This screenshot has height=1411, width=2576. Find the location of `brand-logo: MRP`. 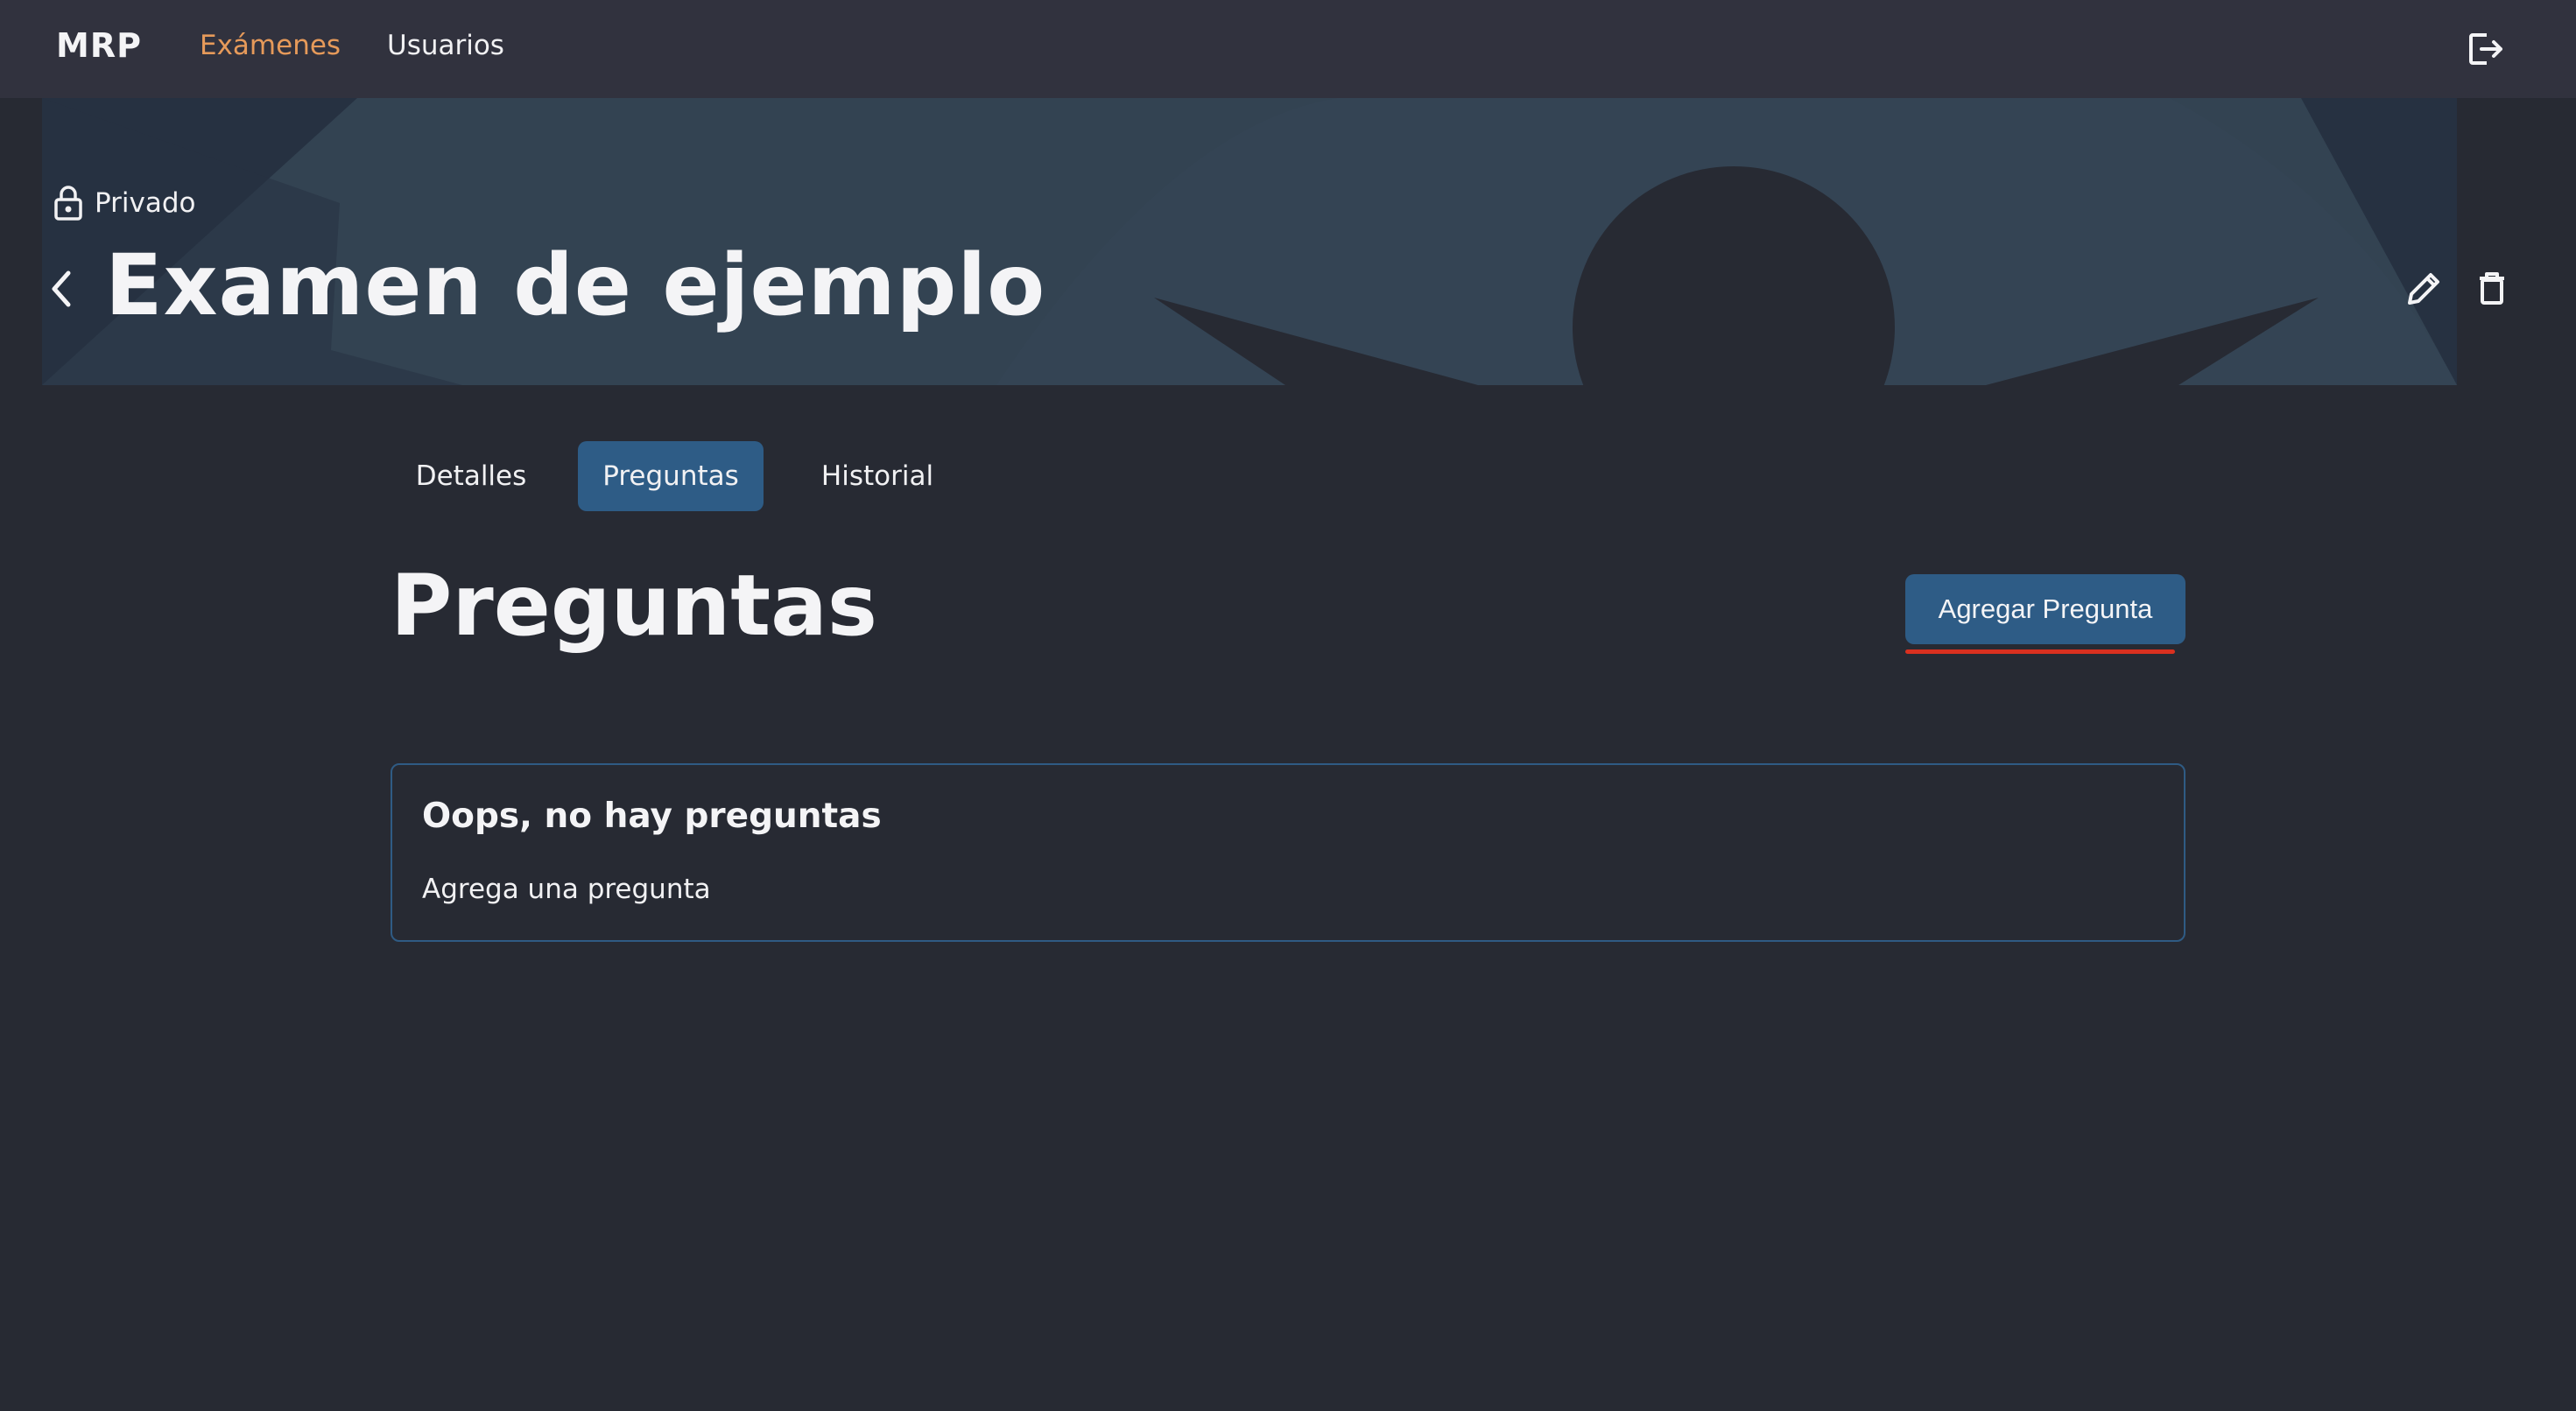

brand-logo: MRP is located at coordinates (99, 45).